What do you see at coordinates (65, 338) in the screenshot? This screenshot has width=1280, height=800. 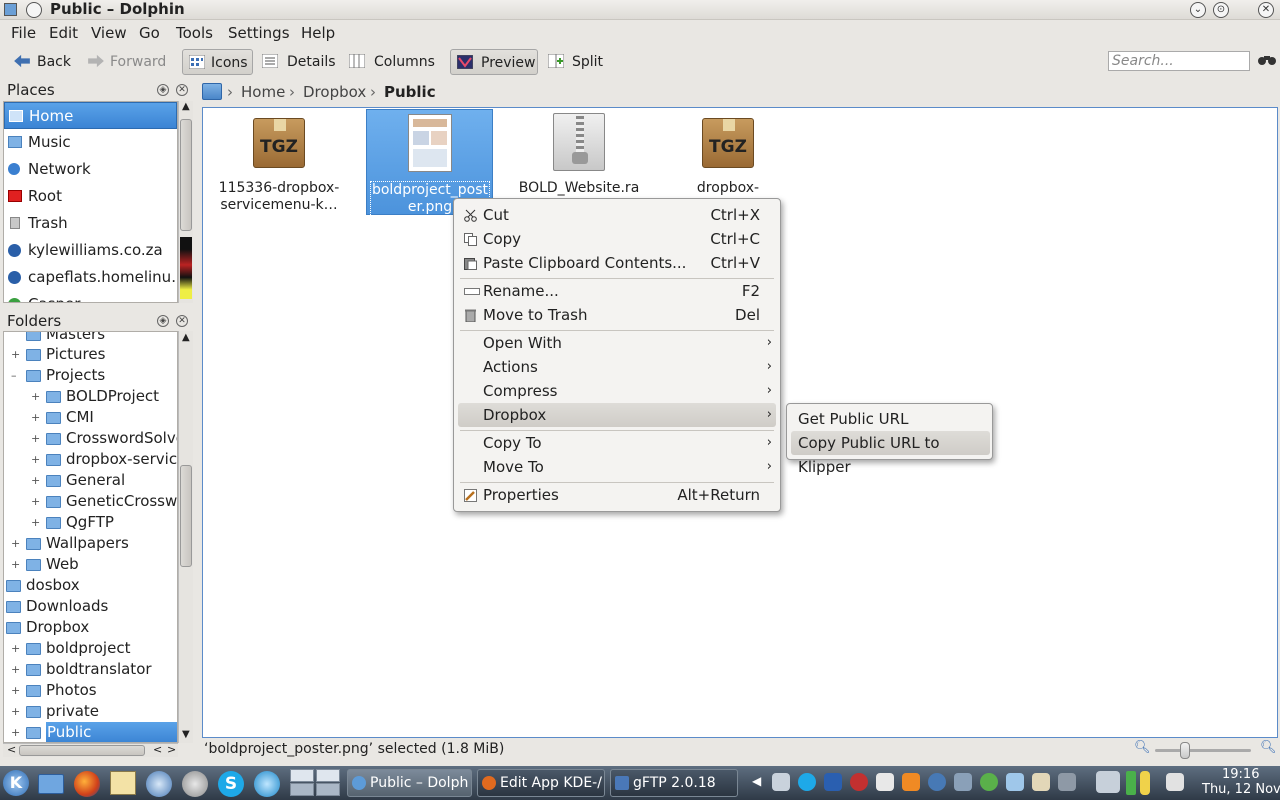 I see `folder-masters: Masters` at bounding box center [65, 338].